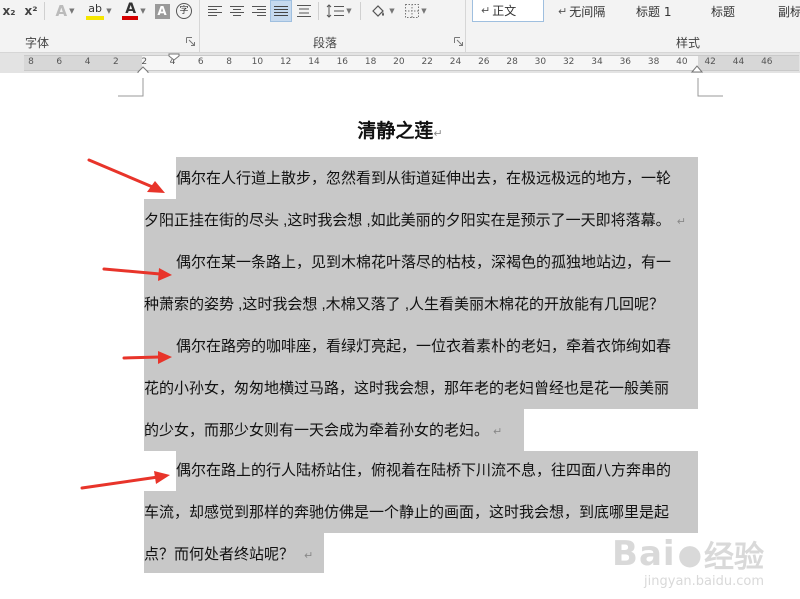  Describe the element at coordinates (415, 221) in the screenshot. I see `text-line: 夕阳正挂在街的尽头 ,这时我会想 ,如此美丽的夕阳实在是预示了一天即将落幕。 ↵` at that location.